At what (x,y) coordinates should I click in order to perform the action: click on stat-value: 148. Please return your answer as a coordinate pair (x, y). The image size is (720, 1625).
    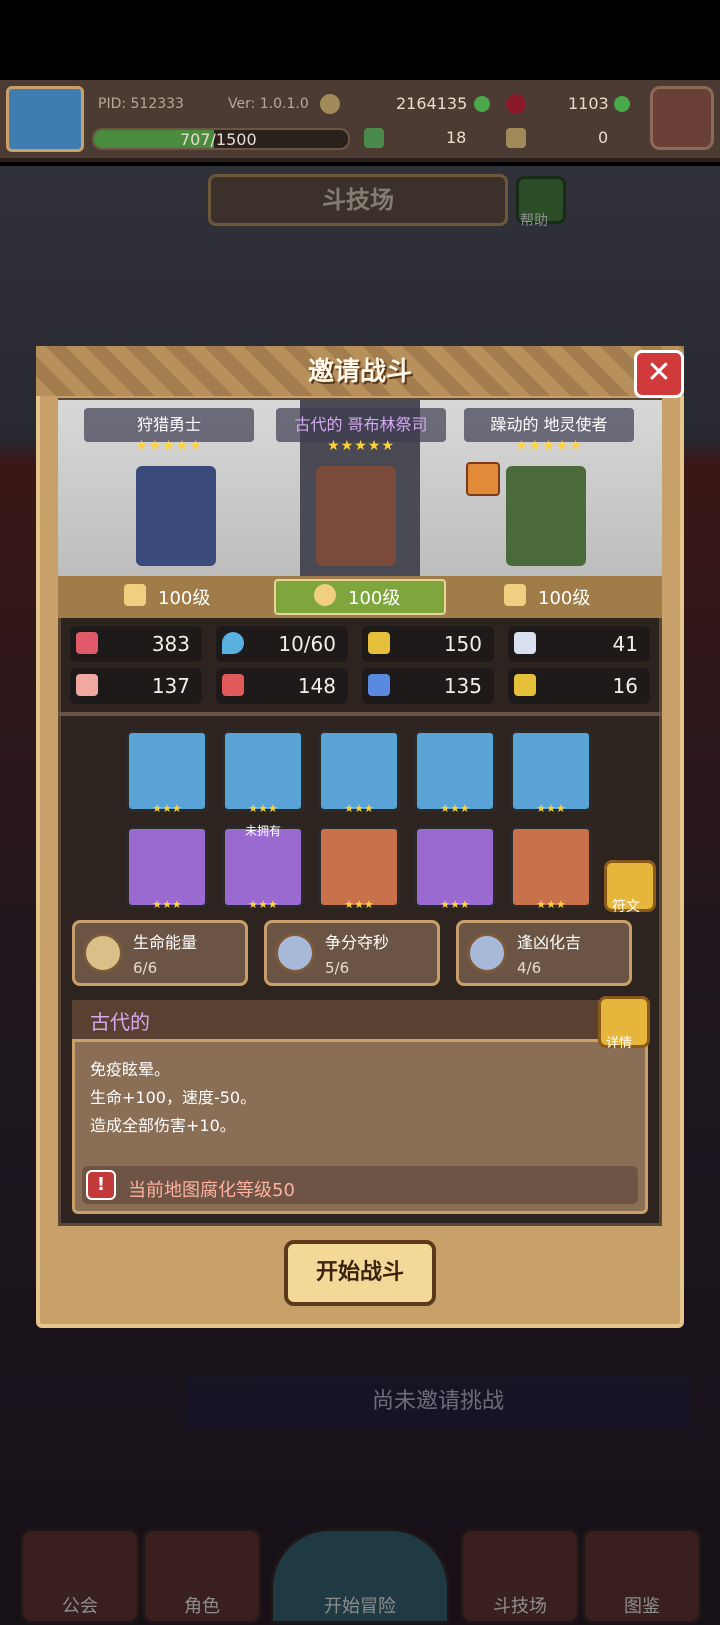
    Looking at the image, I should click on (316, 686).